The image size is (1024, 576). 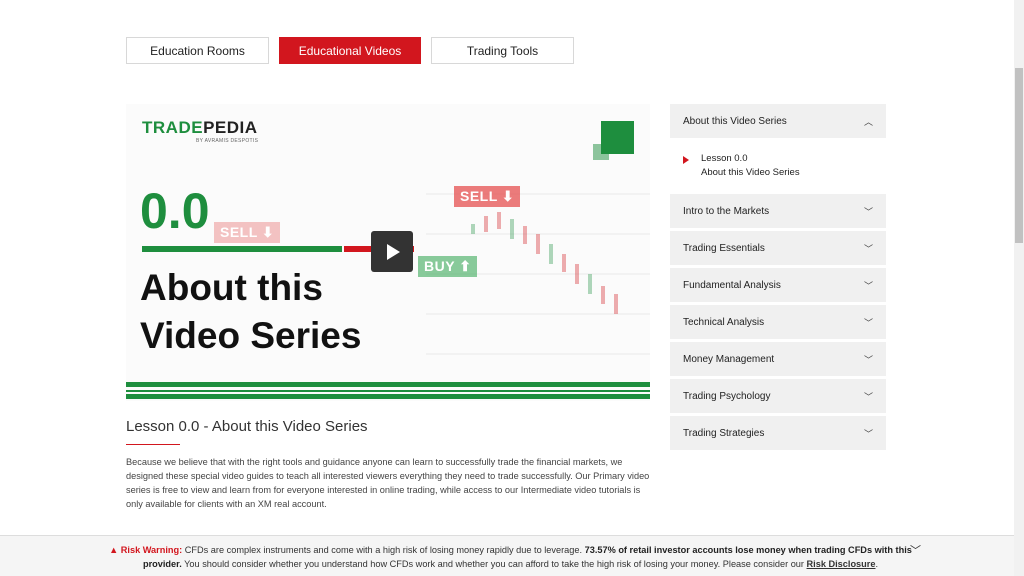 I want to click on tradepedia-logo: TRADEPEDIA, so click(x=200, y=127).